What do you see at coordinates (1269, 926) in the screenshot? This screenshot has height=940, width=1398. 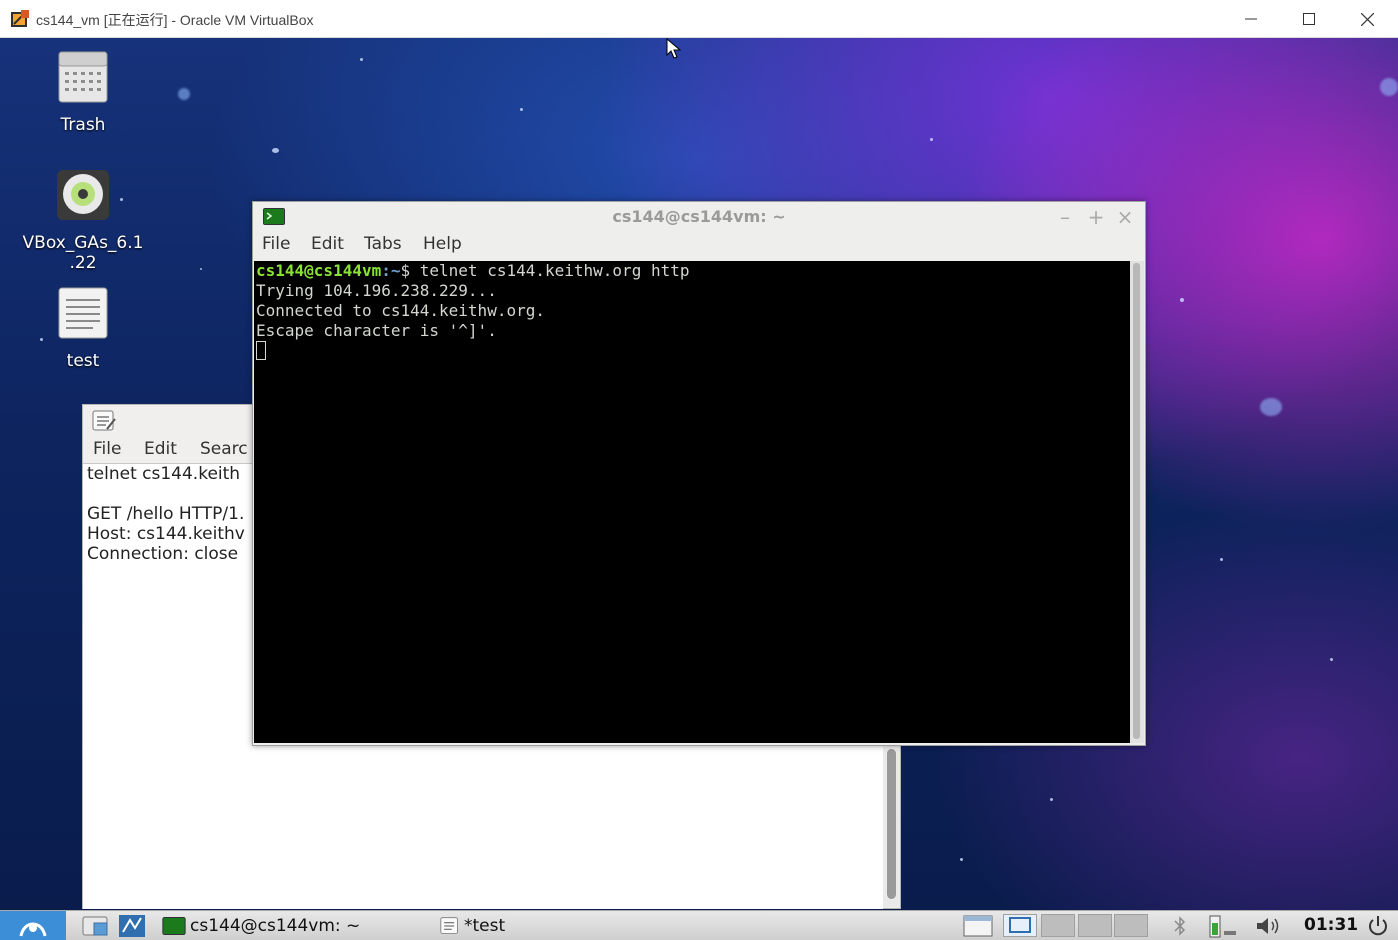 I see `volume-icon` at bounding box center [1269, 926].